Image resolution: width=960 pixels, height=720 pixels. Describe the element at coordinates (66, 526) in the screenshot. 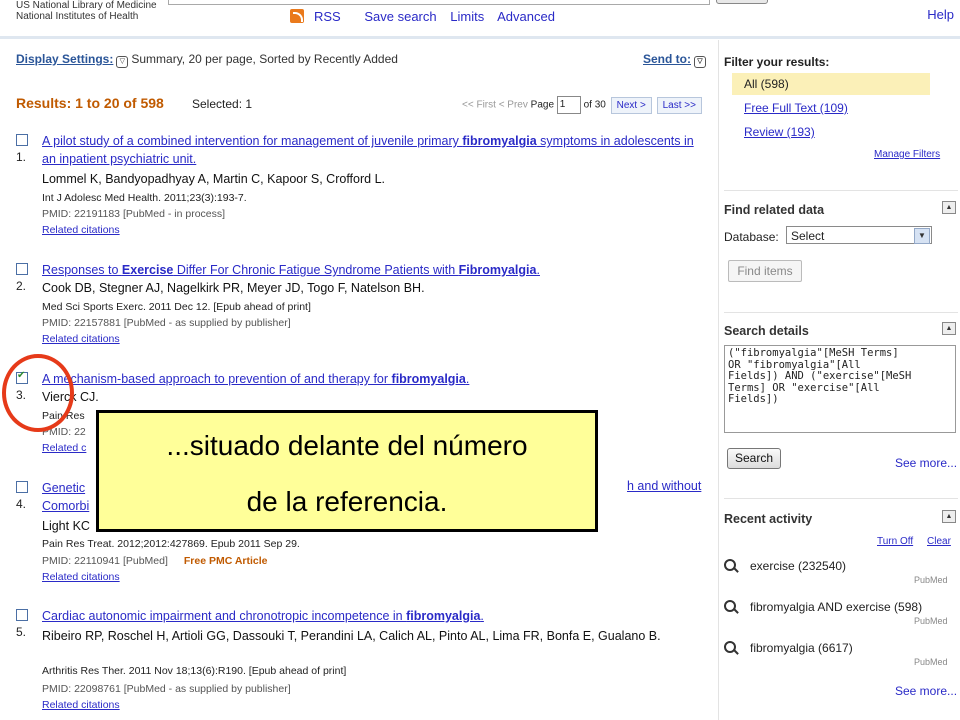

I see `result-authors: Light KC` at that location.